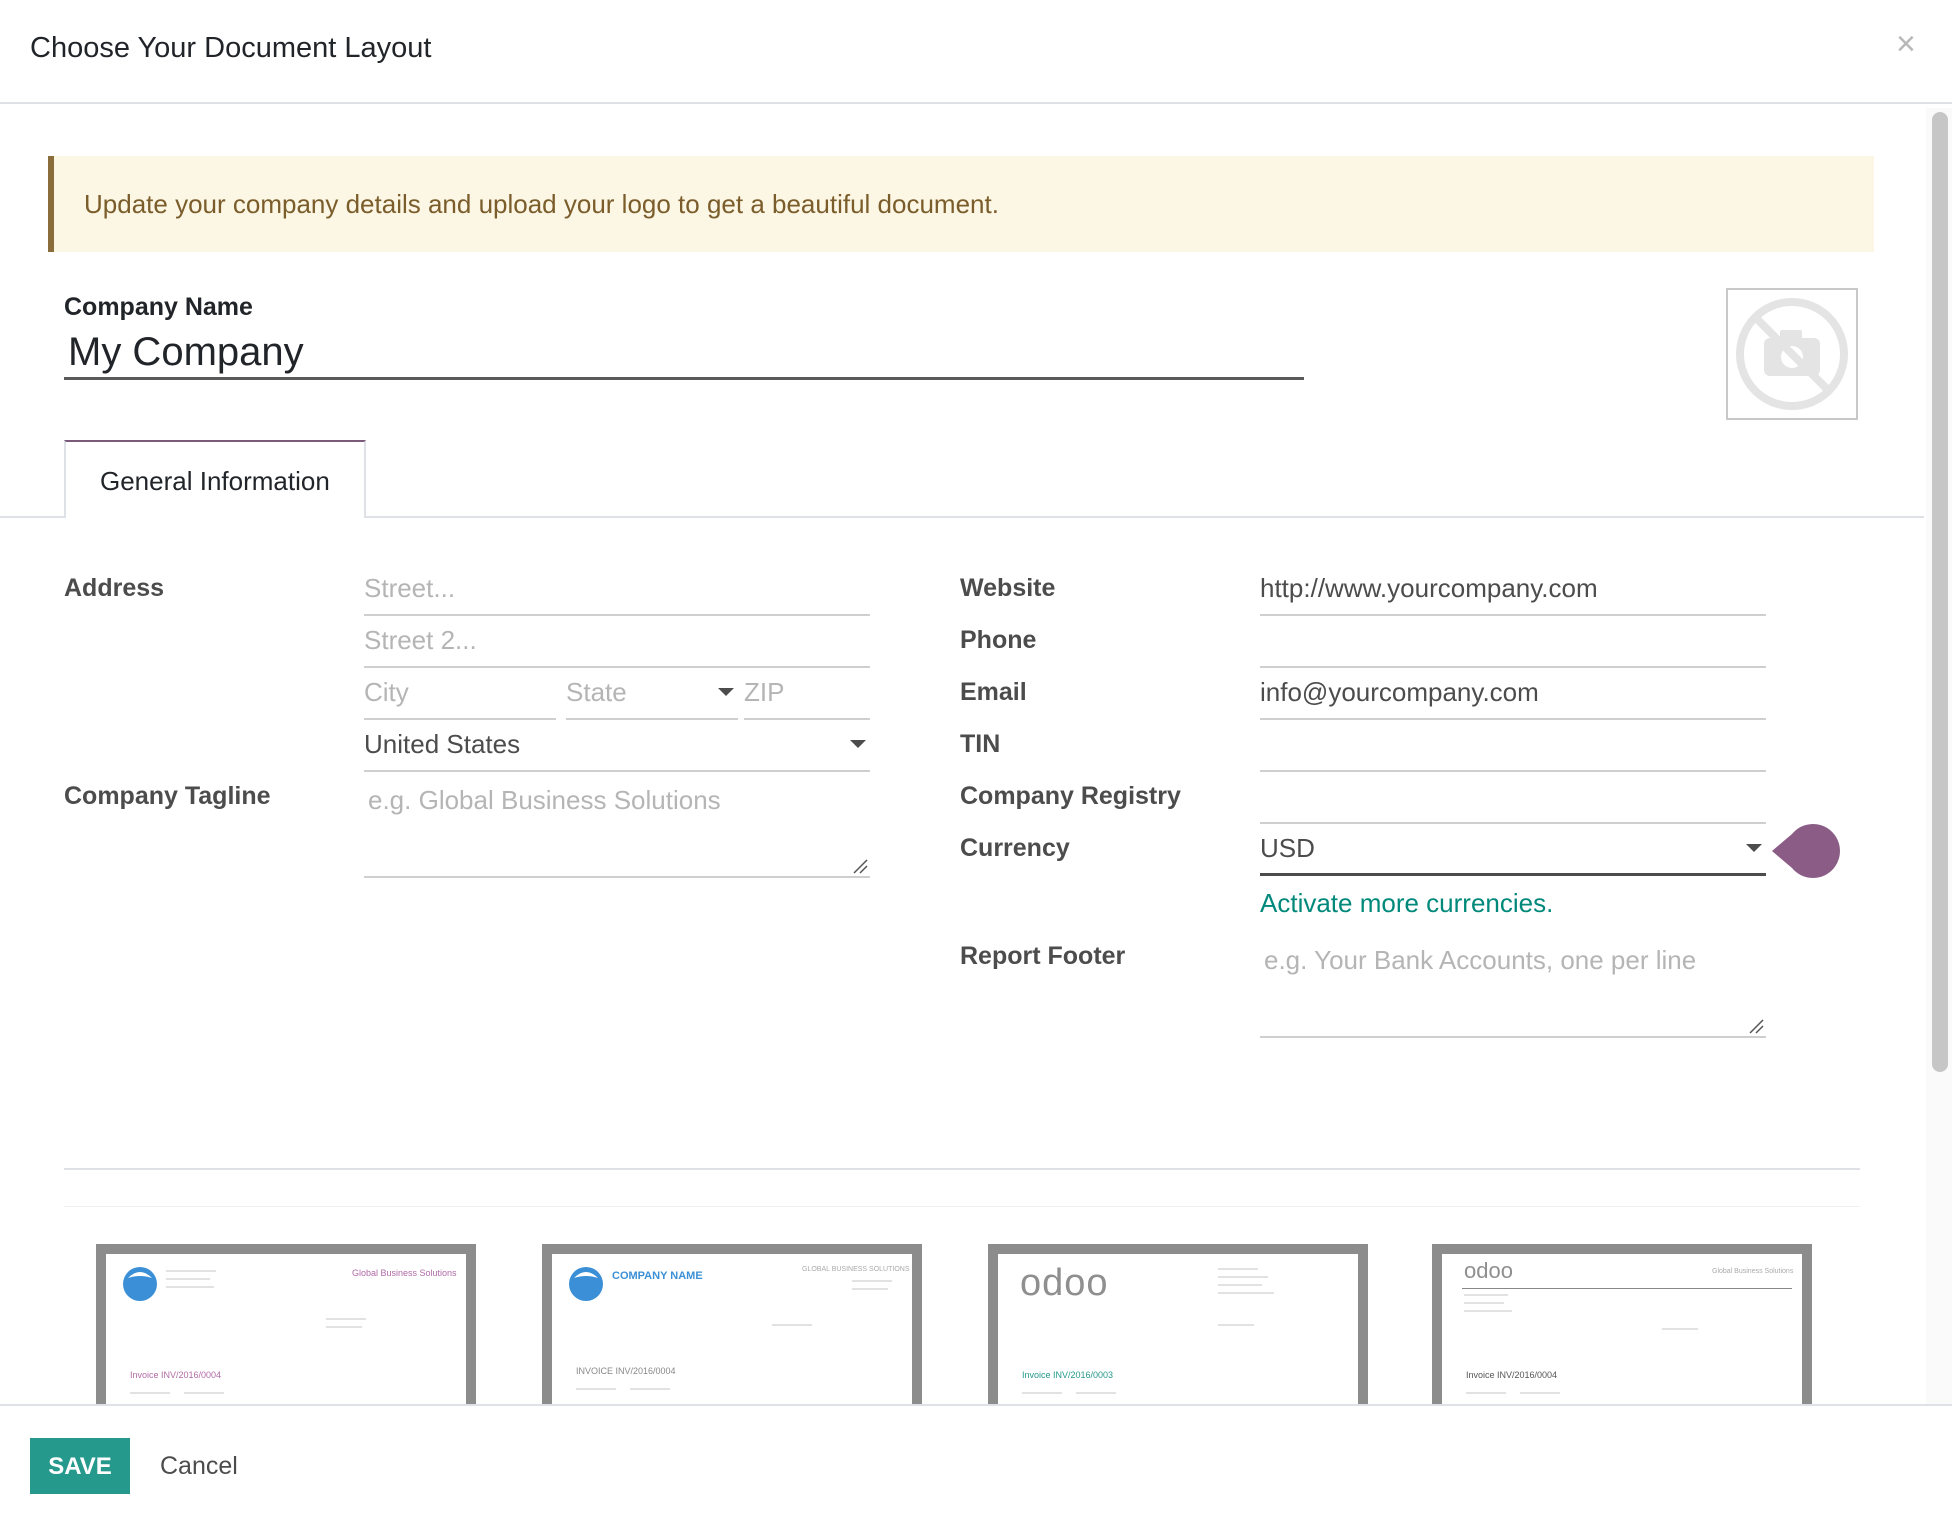  I want to click on scrollbar-thumb, so click(1940, 592).